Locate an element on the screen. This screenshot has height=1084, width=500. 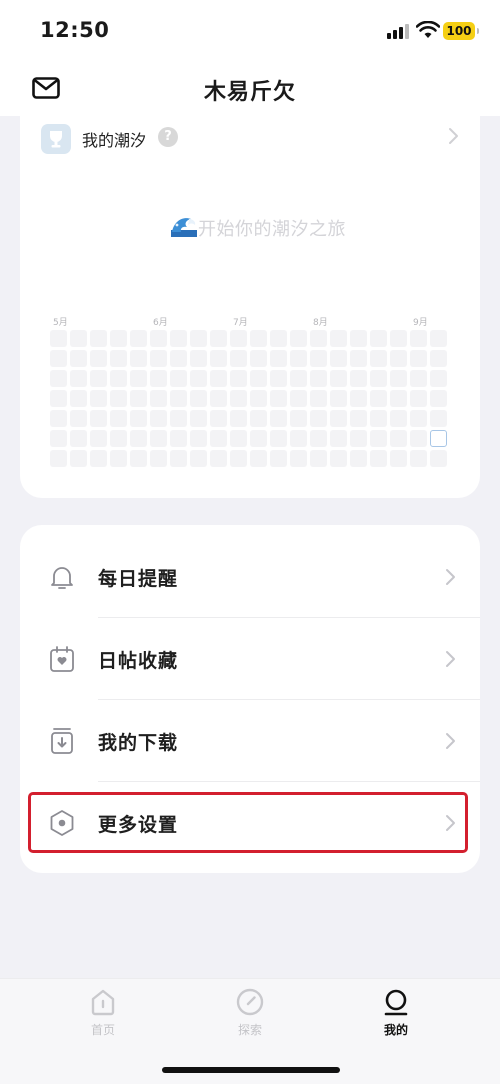
profile-icon is located at coordinates (396, 1002).